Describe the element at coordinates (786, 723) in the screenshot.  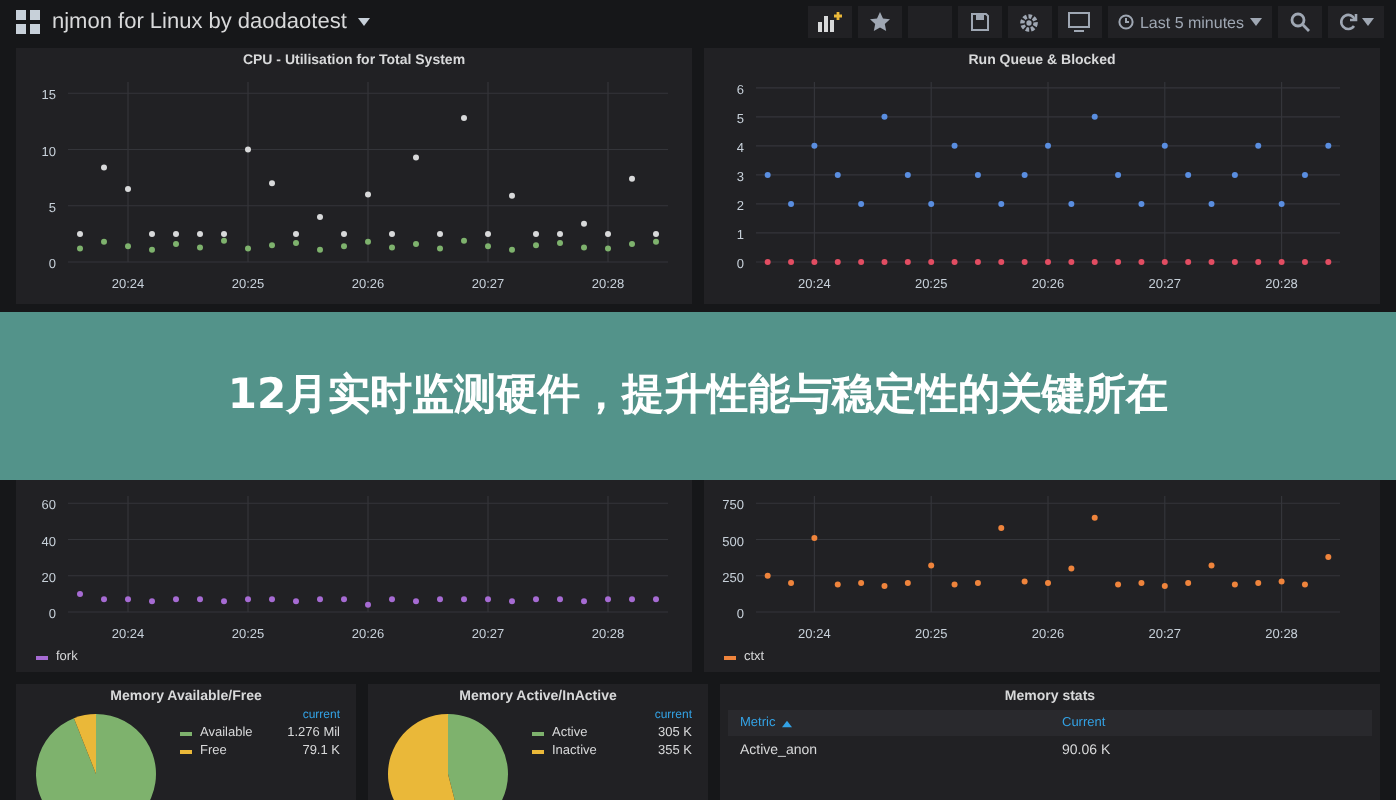
I see `sort-ascending-icon` at that location.